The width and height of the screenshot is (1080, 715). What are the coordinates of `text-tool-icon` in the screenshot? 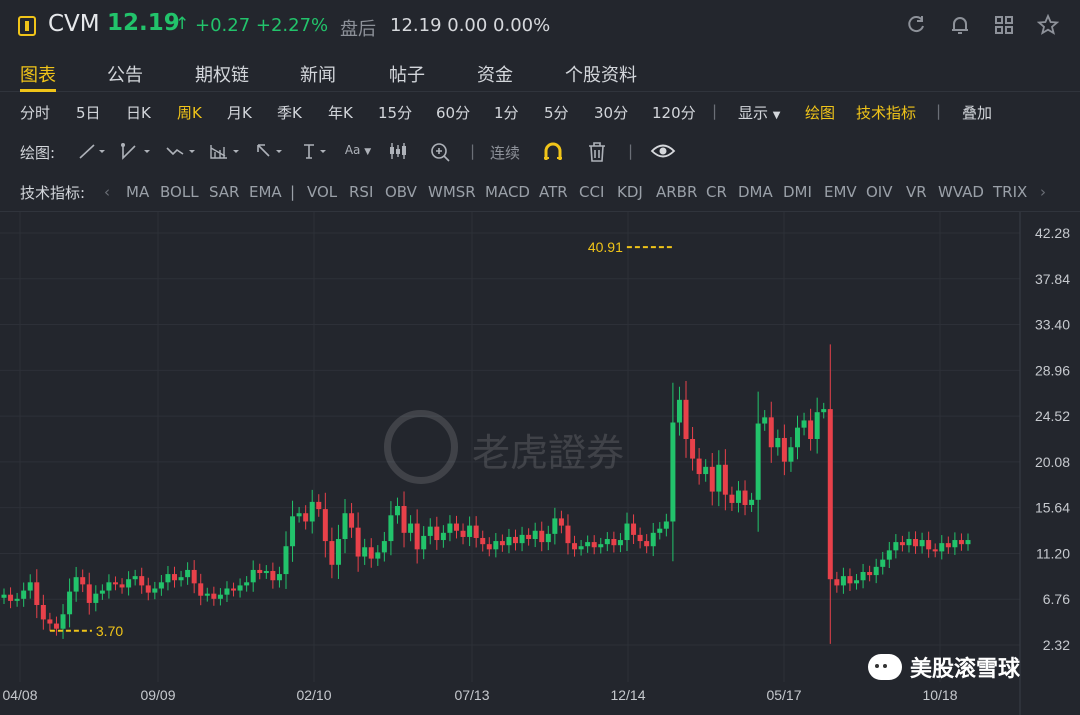 It's located at (314, 152).